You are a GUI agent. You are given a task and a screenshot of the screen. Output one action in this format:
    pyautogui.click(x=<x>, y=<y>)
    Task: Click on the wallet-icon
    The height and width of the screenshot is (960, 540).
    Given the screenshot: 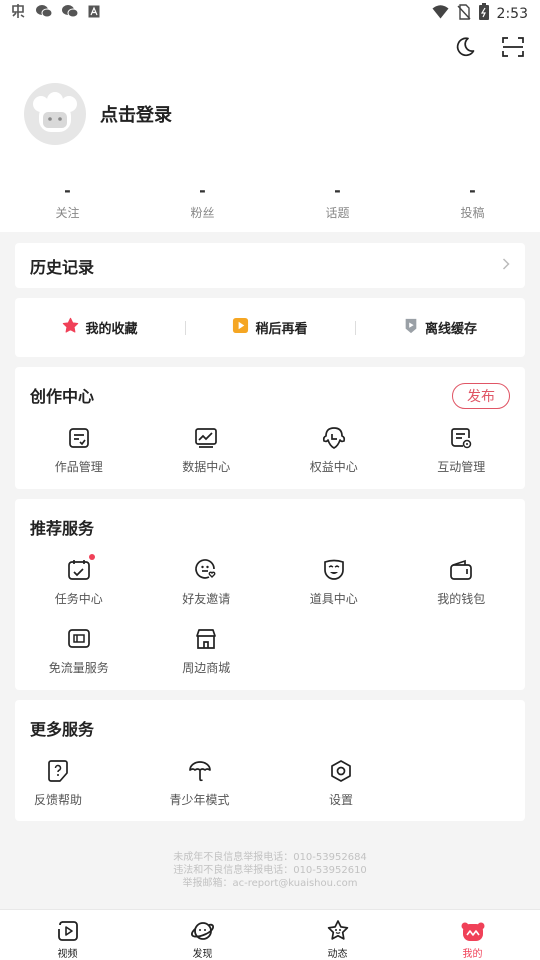 What is the action you would take?
    pyautogui.click(x=461, y=570)
    